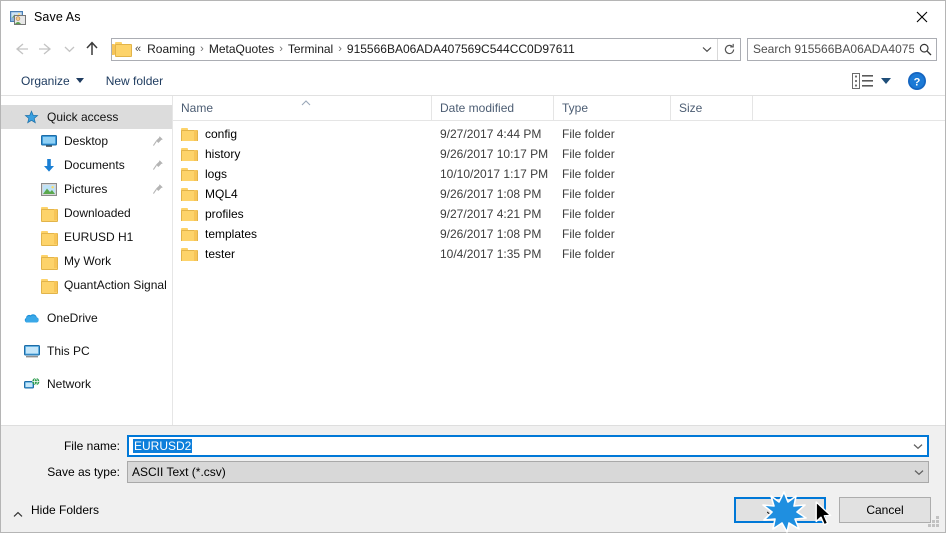 The image size is (946, 533). What do you see at coordinates (863, 80) in the screenshot?
I see `view-layout-icon` at bounding box center [863, 80].